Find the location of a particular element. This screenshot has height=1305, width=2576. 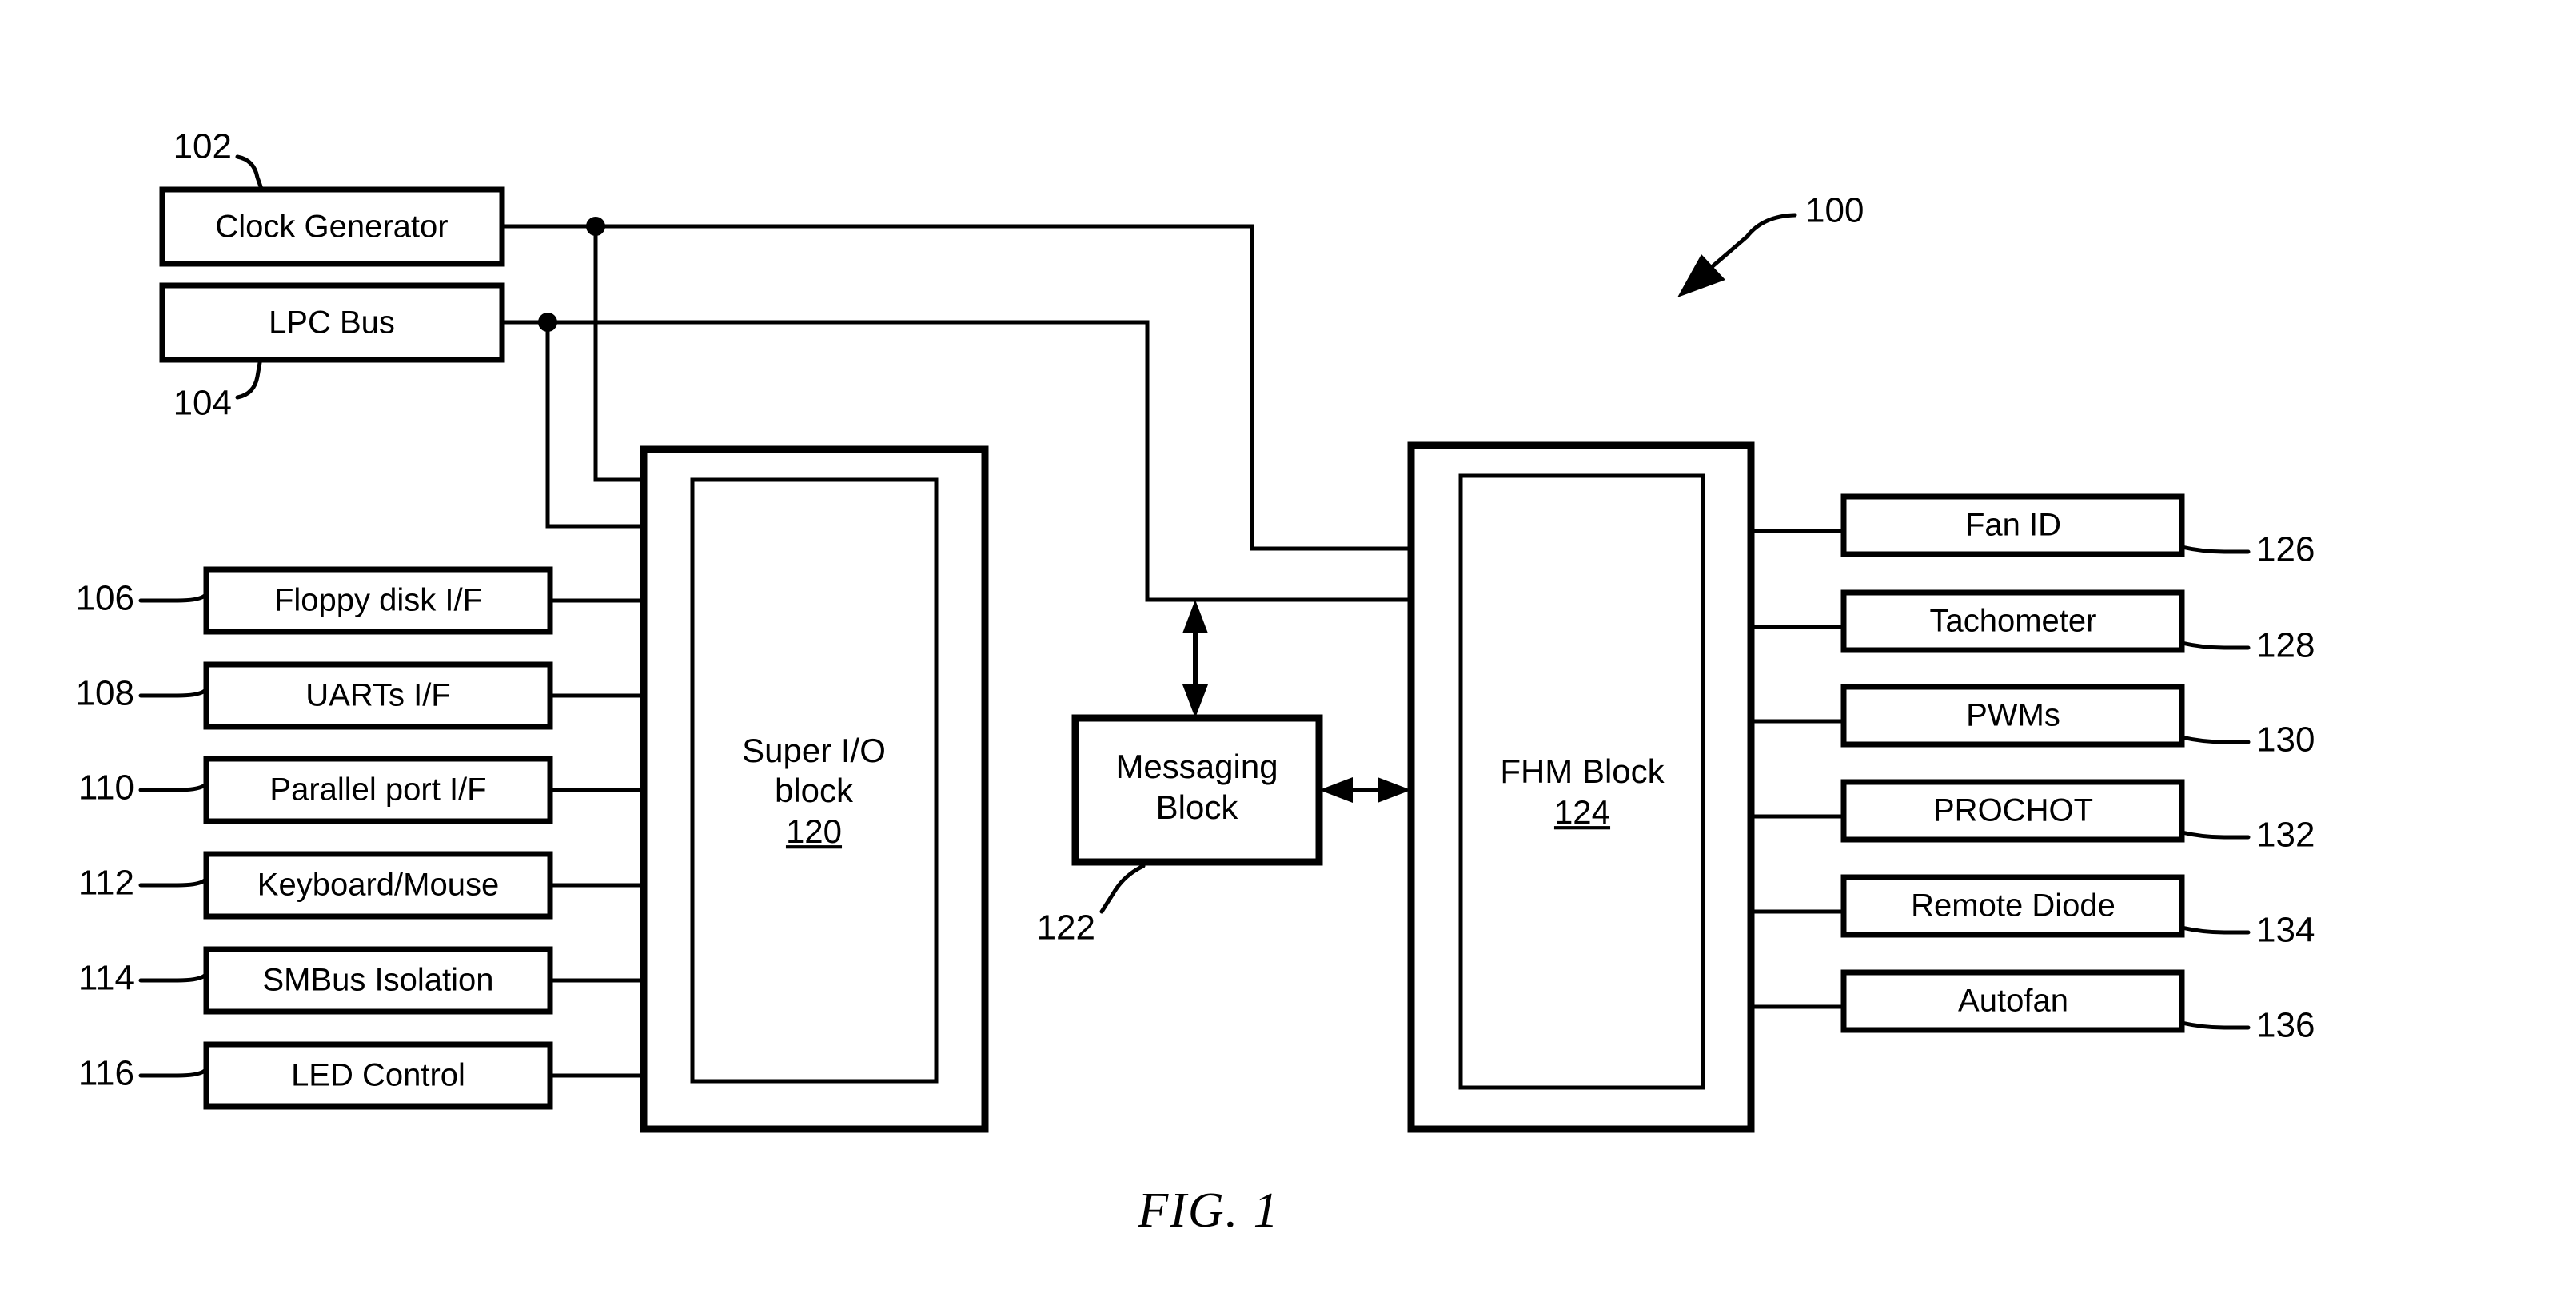

super-io-title-line2: block is located at coordinates (814, 791).